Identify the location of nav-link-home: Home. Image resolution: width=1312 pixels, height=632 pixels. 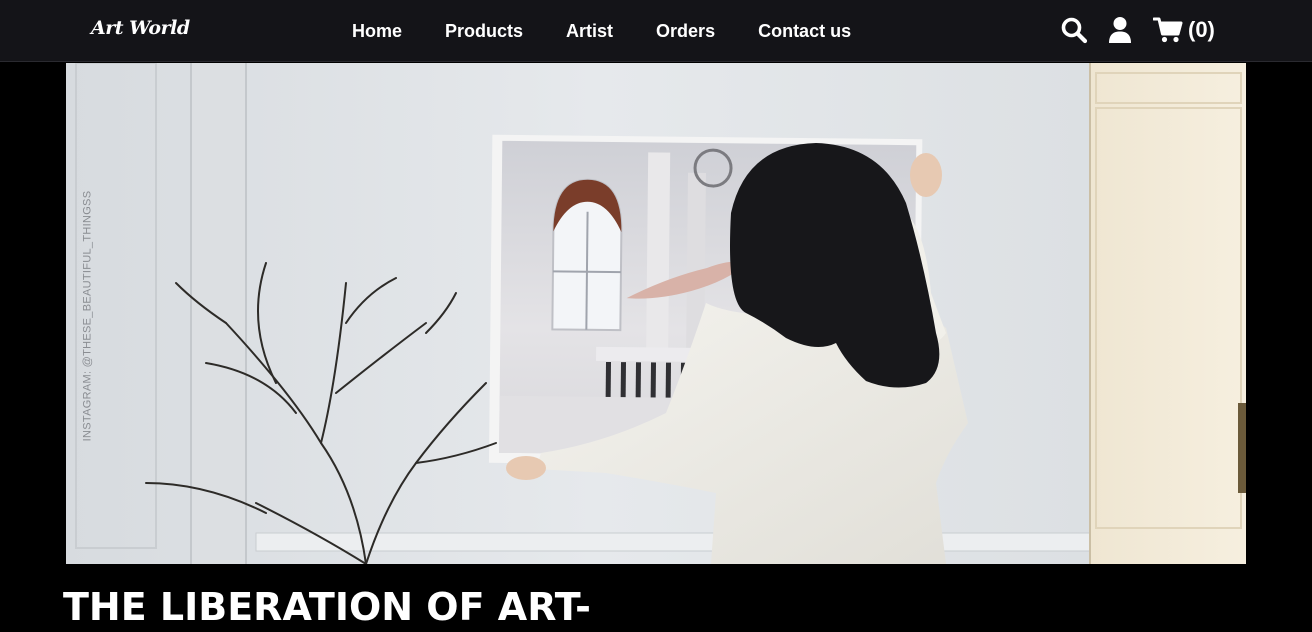
(377, 31).